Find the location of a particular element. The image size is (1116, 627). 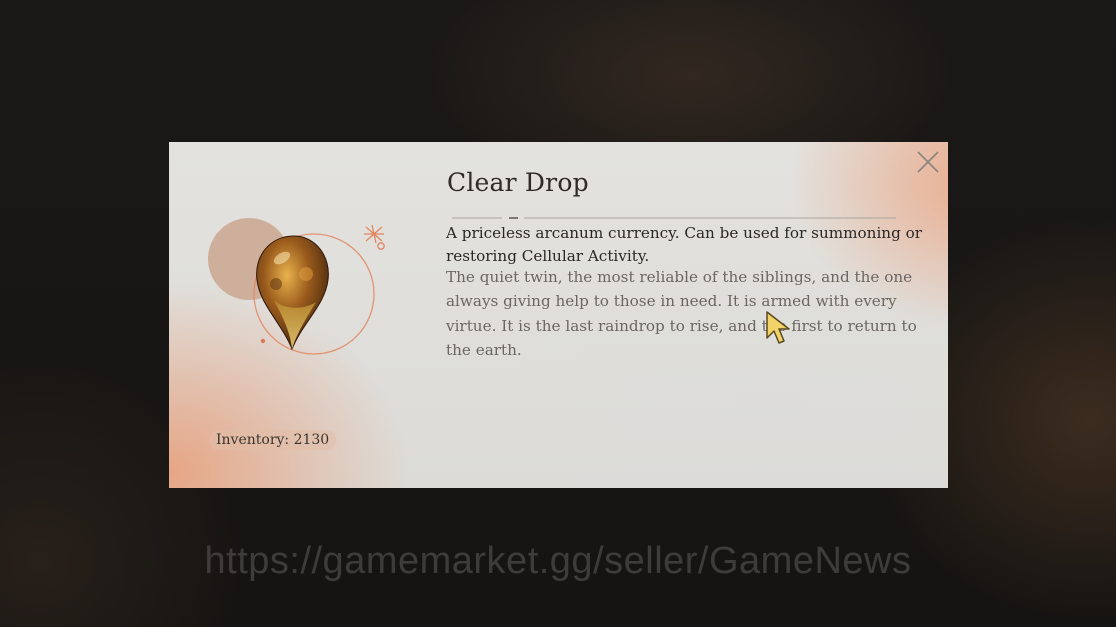

orbit-dot is located at coordinates (263, 341).